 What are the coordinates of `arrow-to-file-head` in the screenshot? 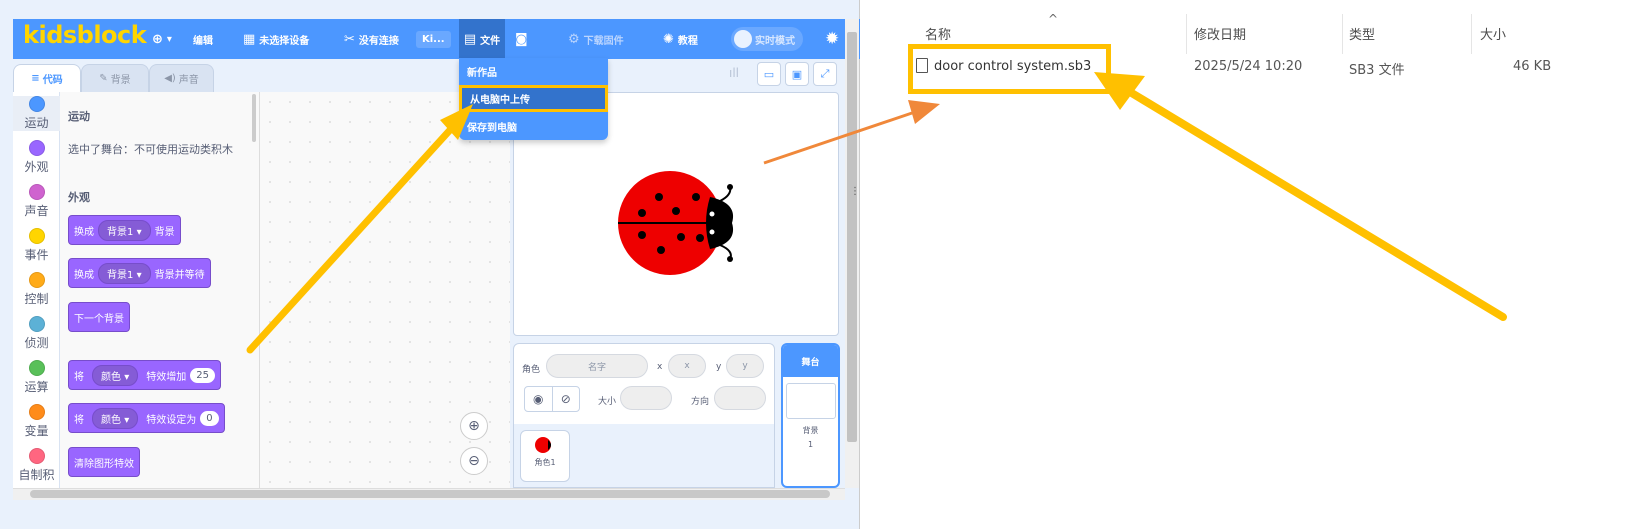 It's located at (1119, 91).